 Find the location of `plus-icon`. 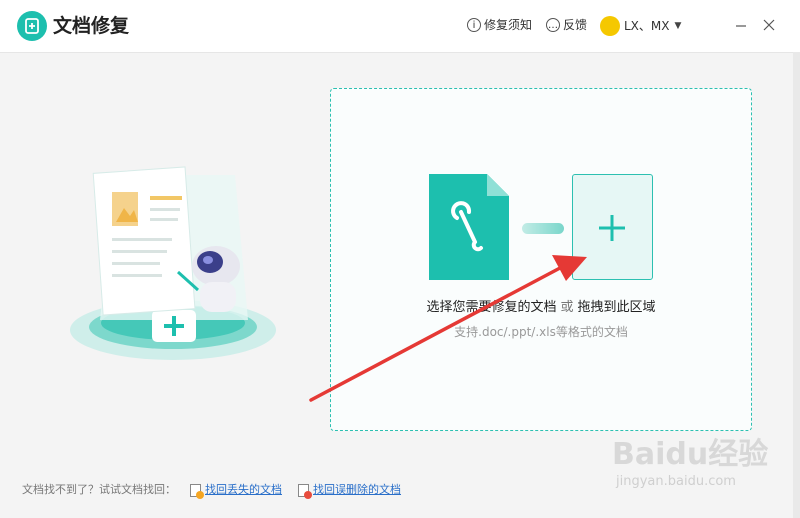

plus-icon is located at coordinates (612, 228).